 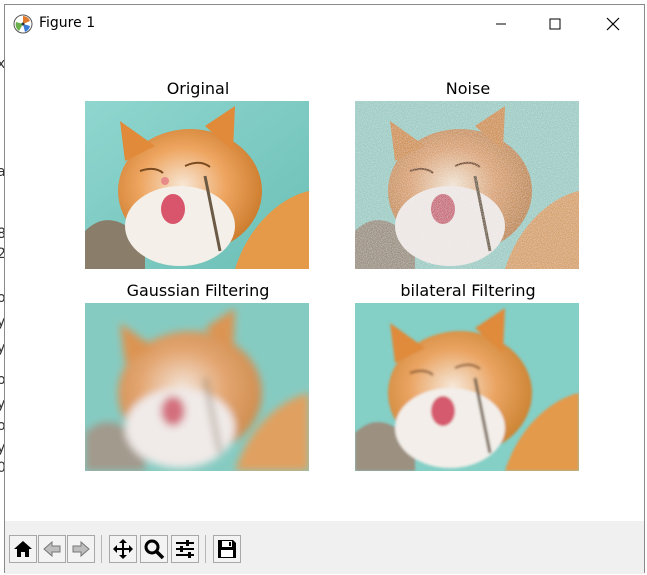 What do you see at coordinates (324, 24) in the screenshot?
I see `title-bar: Figure 1` at bounding box center [324, 24].